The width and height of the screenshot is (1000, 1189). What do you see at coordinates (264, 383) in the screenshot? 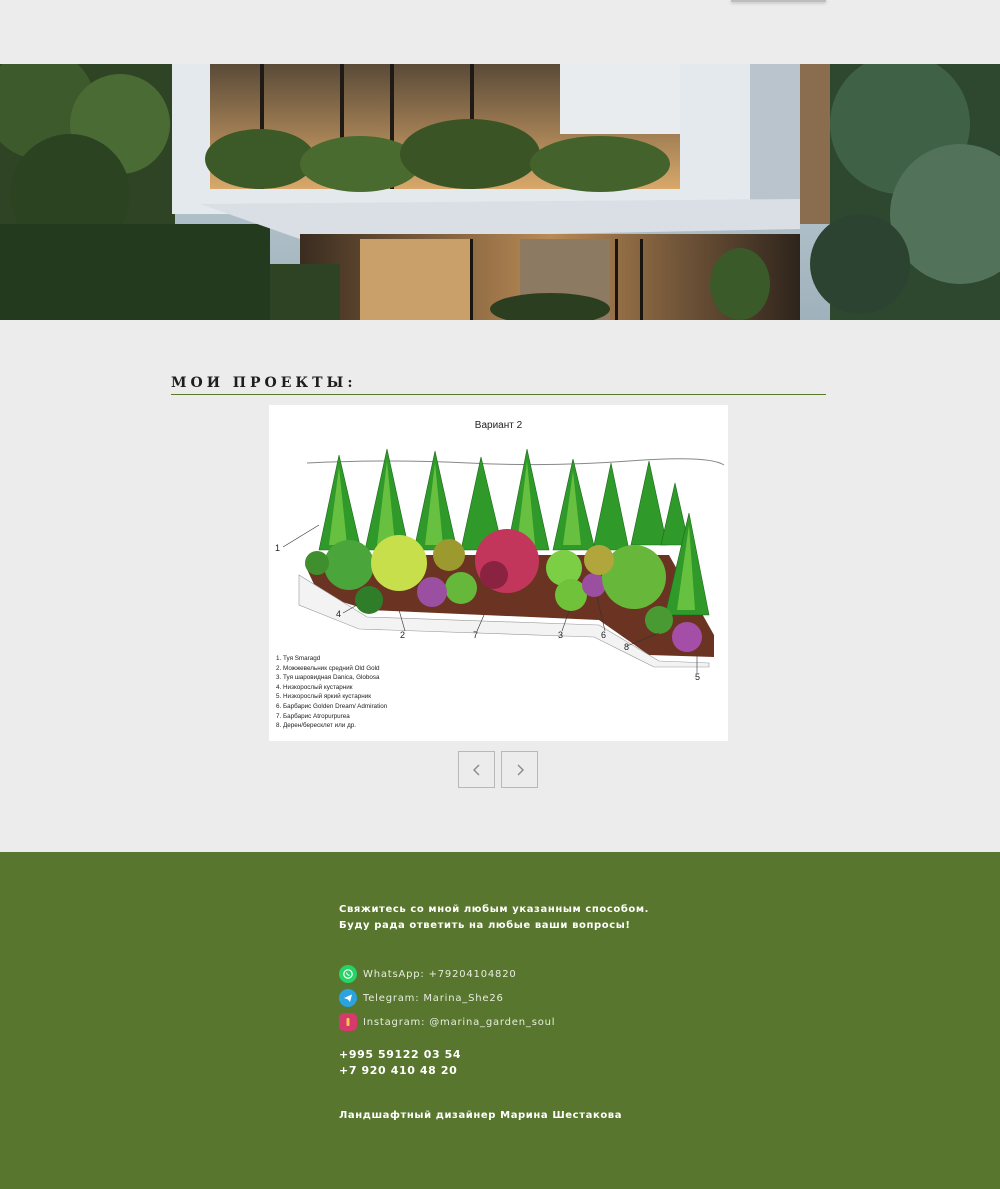
I see `section-title-projects: МОИ ПРОЕКТЫ:` at bounding box center [264, 383].